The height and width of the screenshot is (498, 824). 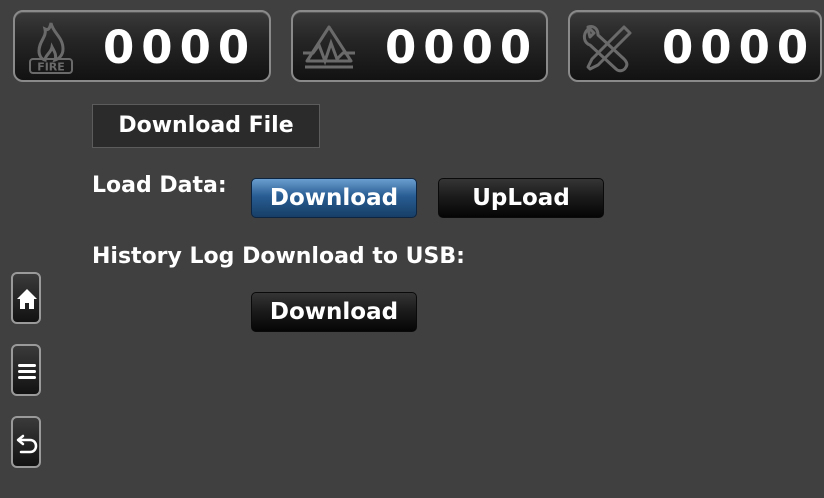 What do you see at coordinates (278, 256) in the screenshot?
I see `history-log-label: History Log Download to USB:` at bounding box center [278, 256].